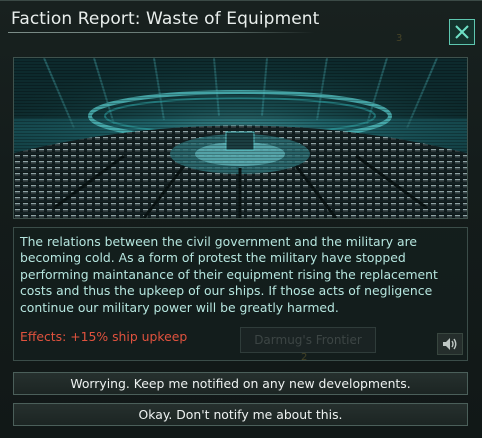  I want to click on dialog-title: Faction Report: Waste of Equipment, so click(165, 19).